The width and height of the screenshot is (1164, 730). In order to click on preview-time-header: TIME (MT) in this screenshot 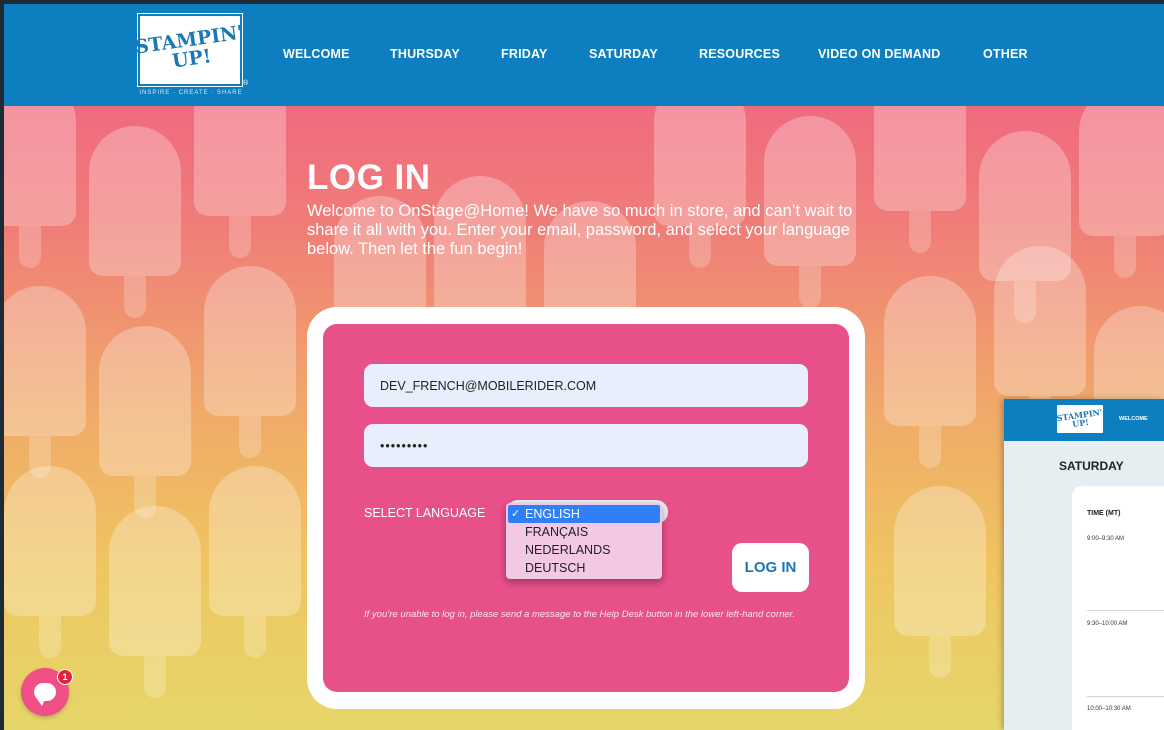, I will do `click(1104, 513)`.